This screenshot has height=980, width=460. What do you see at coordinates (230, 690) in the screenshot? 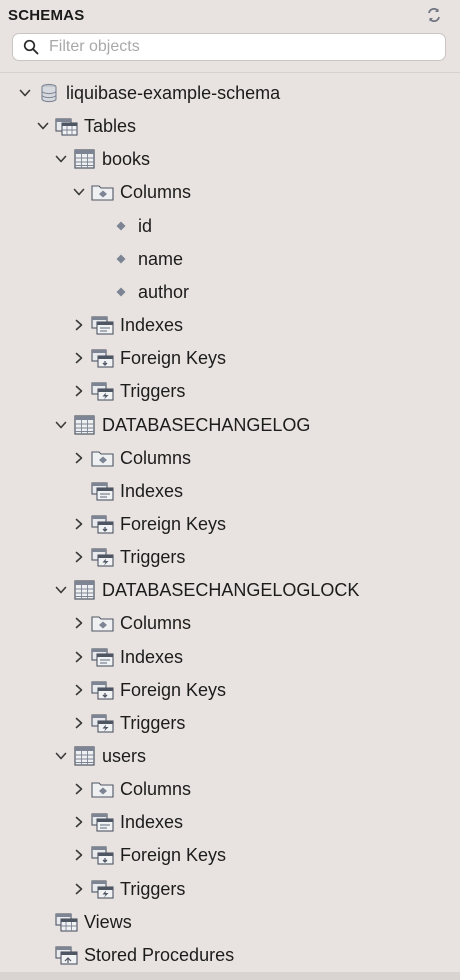
I see `tree-item-databasechangeloglock-foreign-keys: Foreign Keys` at bounding box center [230, 690].